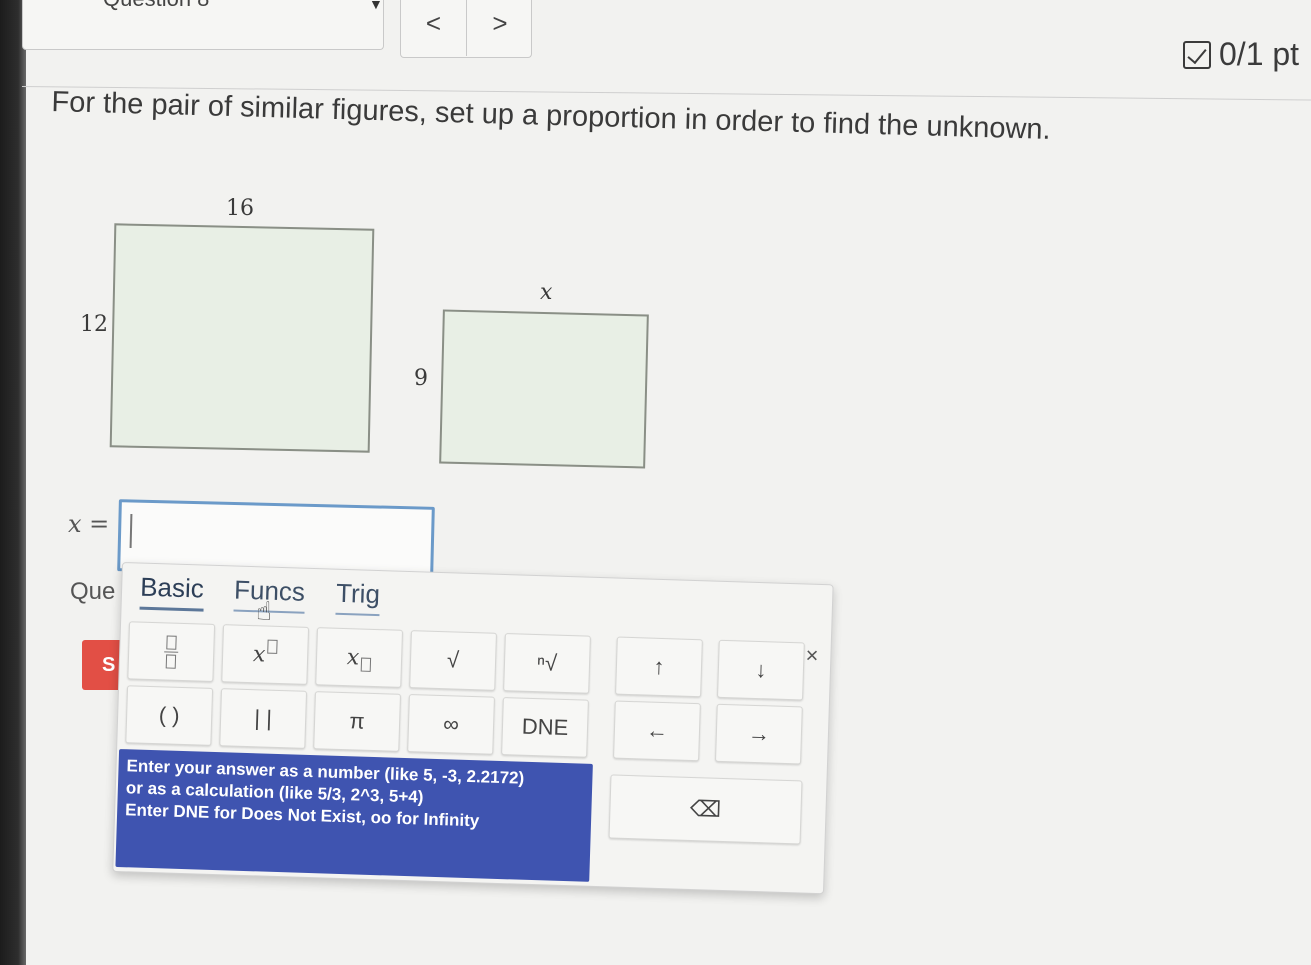 The width and height of the screenshot is (1311, 965). Describe the element at coordinates (272, 646) in the screenshot. I see `superscript-box-icon` at that location.